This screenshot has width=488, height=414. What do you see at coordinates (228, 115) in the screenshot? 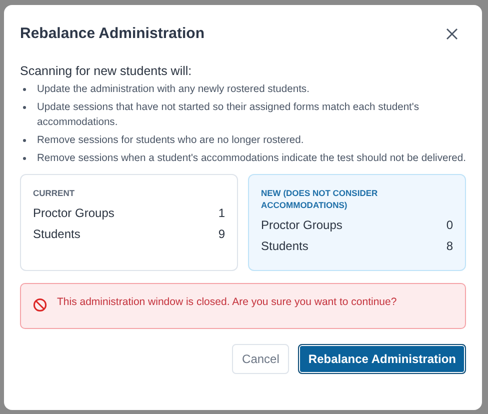
I see `bullet-text: Update sessions that have not started so their assigned forms match each student's accommodations.` at bounding box center [228, 115].